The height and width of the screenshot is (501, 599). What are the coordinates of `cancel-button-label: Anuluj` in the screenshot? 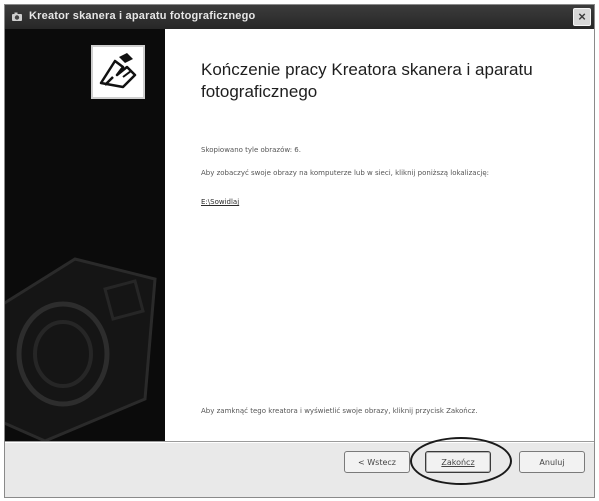 It's located at (552, 462).